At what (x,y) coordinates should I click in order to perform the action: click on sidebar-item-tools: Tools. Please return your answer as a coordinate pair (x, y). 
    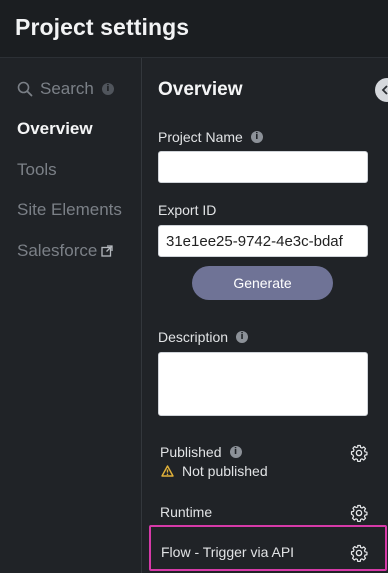
    Looking at the image, I should click on (37, 170).